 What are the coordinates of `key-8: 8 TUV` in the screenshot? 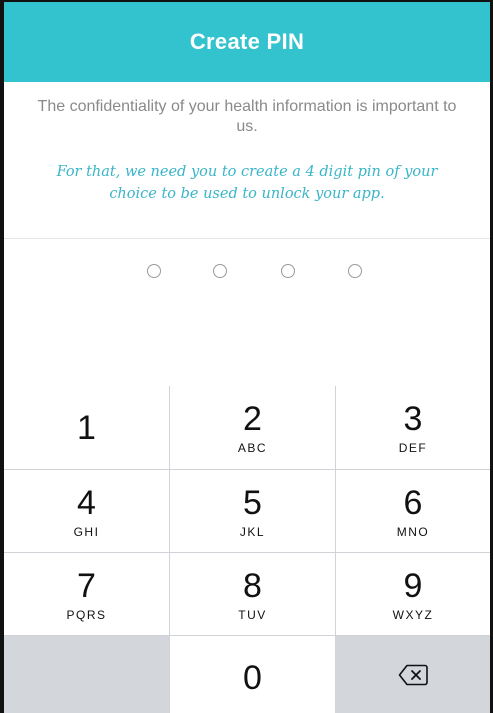 It's located at (253, 594).